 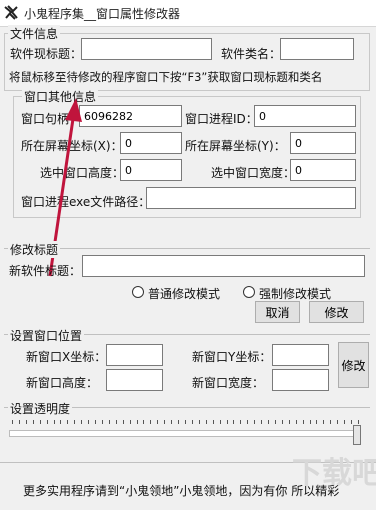 What do you see at coordinates (300, 355) in the screenshot?
I see `new-y-field` at bounding box center [300, 355].